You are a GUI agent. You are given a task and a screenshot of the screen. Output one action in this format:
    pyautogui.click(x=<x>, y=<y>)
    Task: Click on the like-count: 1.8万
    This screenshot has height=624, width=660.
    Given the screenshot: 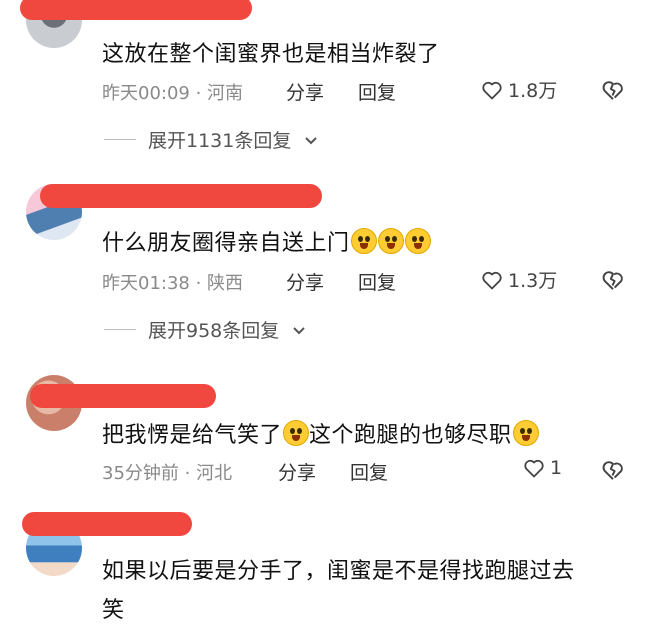 What is the action you would take?
    pyautogui.click(x=533, y=91)
    